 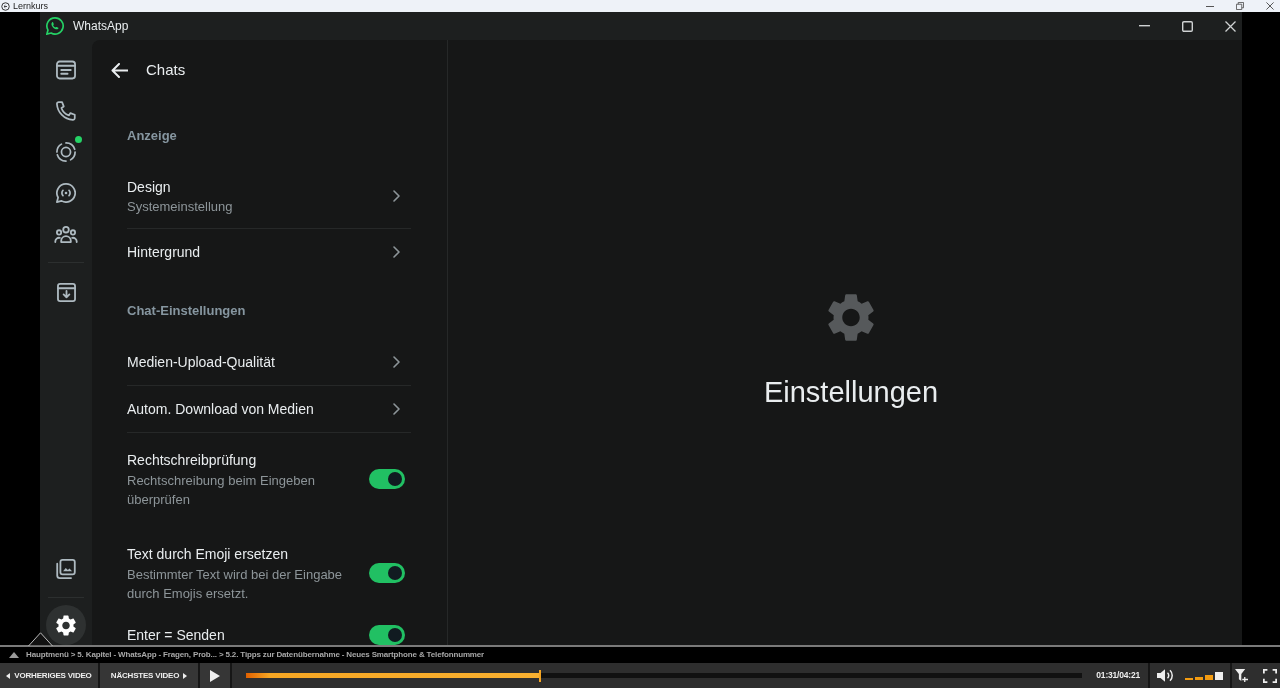 I want to click on maximize-icon, so click(x=1187, y=26).